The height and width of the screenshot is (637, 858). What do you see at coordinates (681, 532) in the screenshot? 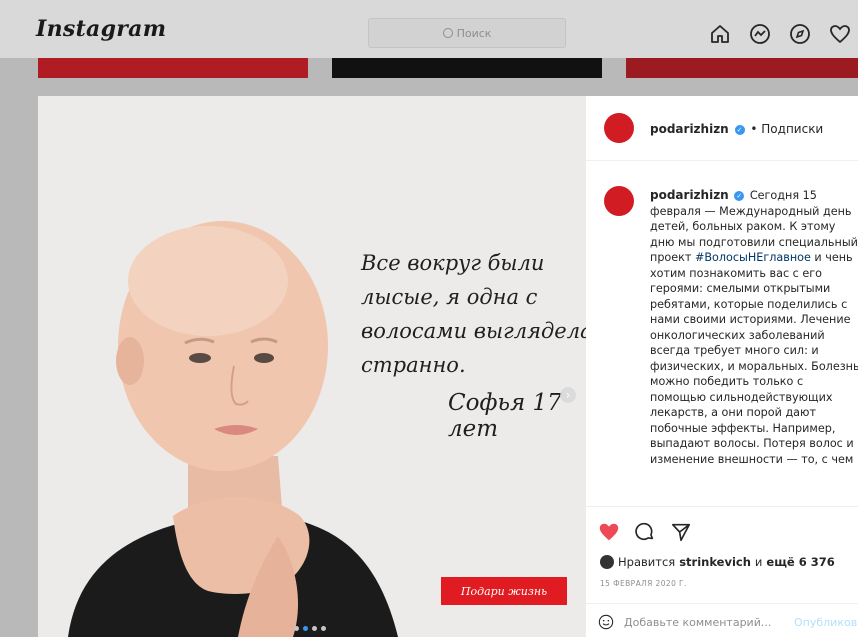
I see `share-icon` at bounding box center [681, 532].